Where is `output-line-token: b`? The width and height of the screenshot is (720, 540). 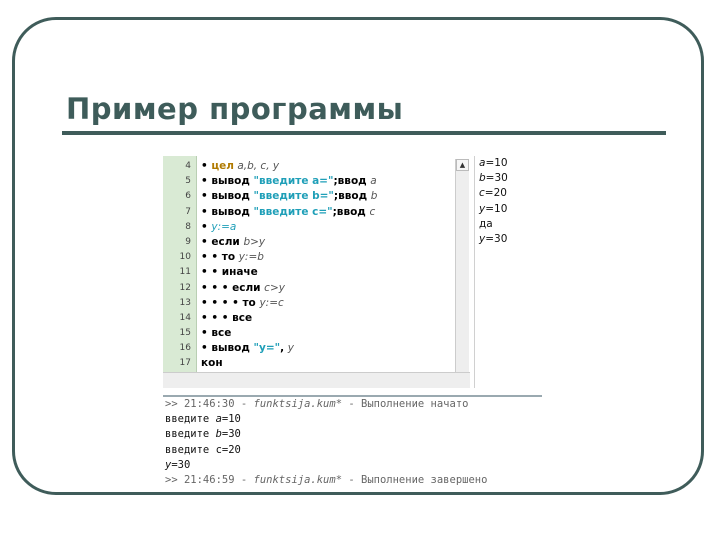
output-line-token: b is located at coordinates (482, 178).